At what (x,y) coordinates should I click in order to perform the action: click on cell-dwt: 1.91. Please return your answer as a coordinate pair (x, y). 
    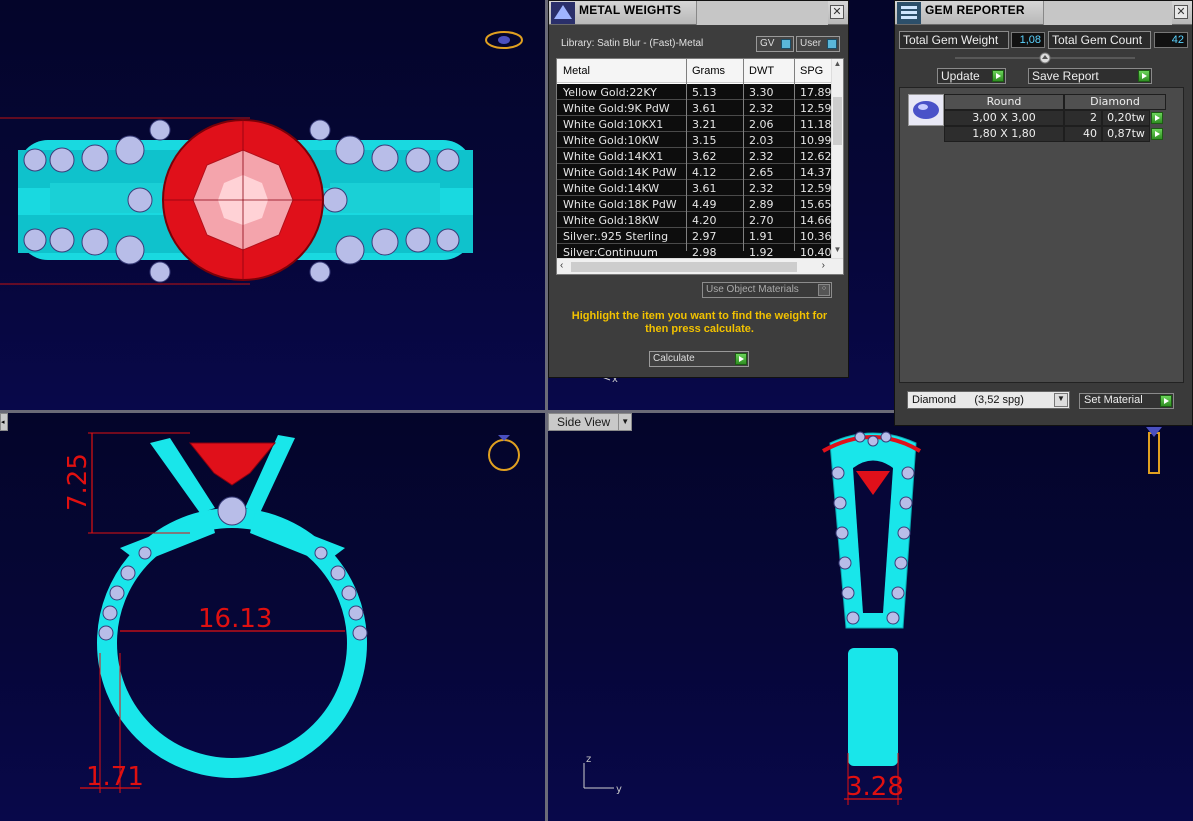
    Looking at the image, I should click on (761, 236).